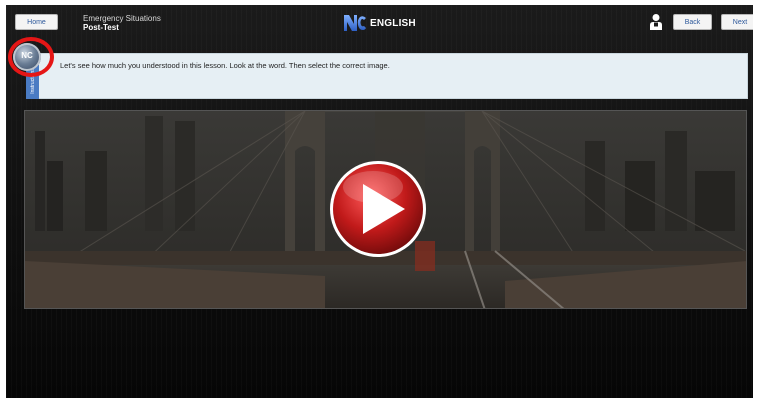  What do you see at coordinates (387, 76) in the screenshot?
I see `instructions-panel` at bounding box center [387, 76].